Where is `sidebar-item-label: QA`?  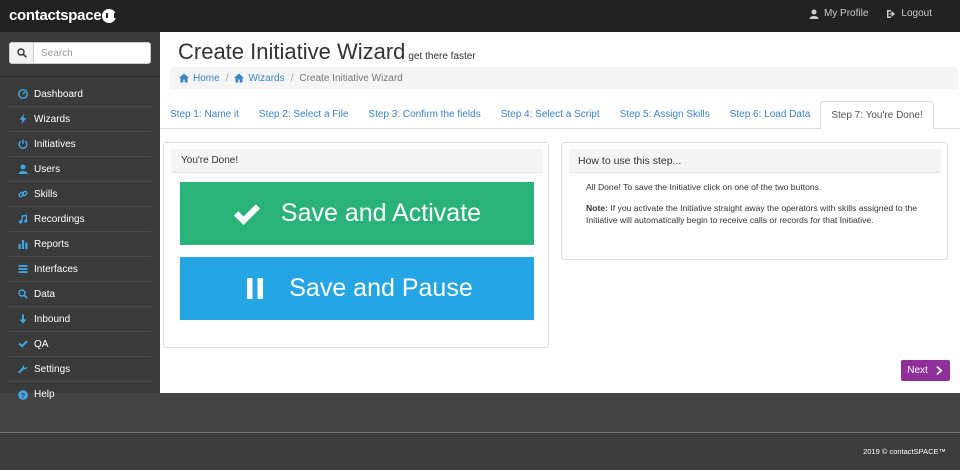
sidebar-item-label: QA is located at coordinates (41, 344).